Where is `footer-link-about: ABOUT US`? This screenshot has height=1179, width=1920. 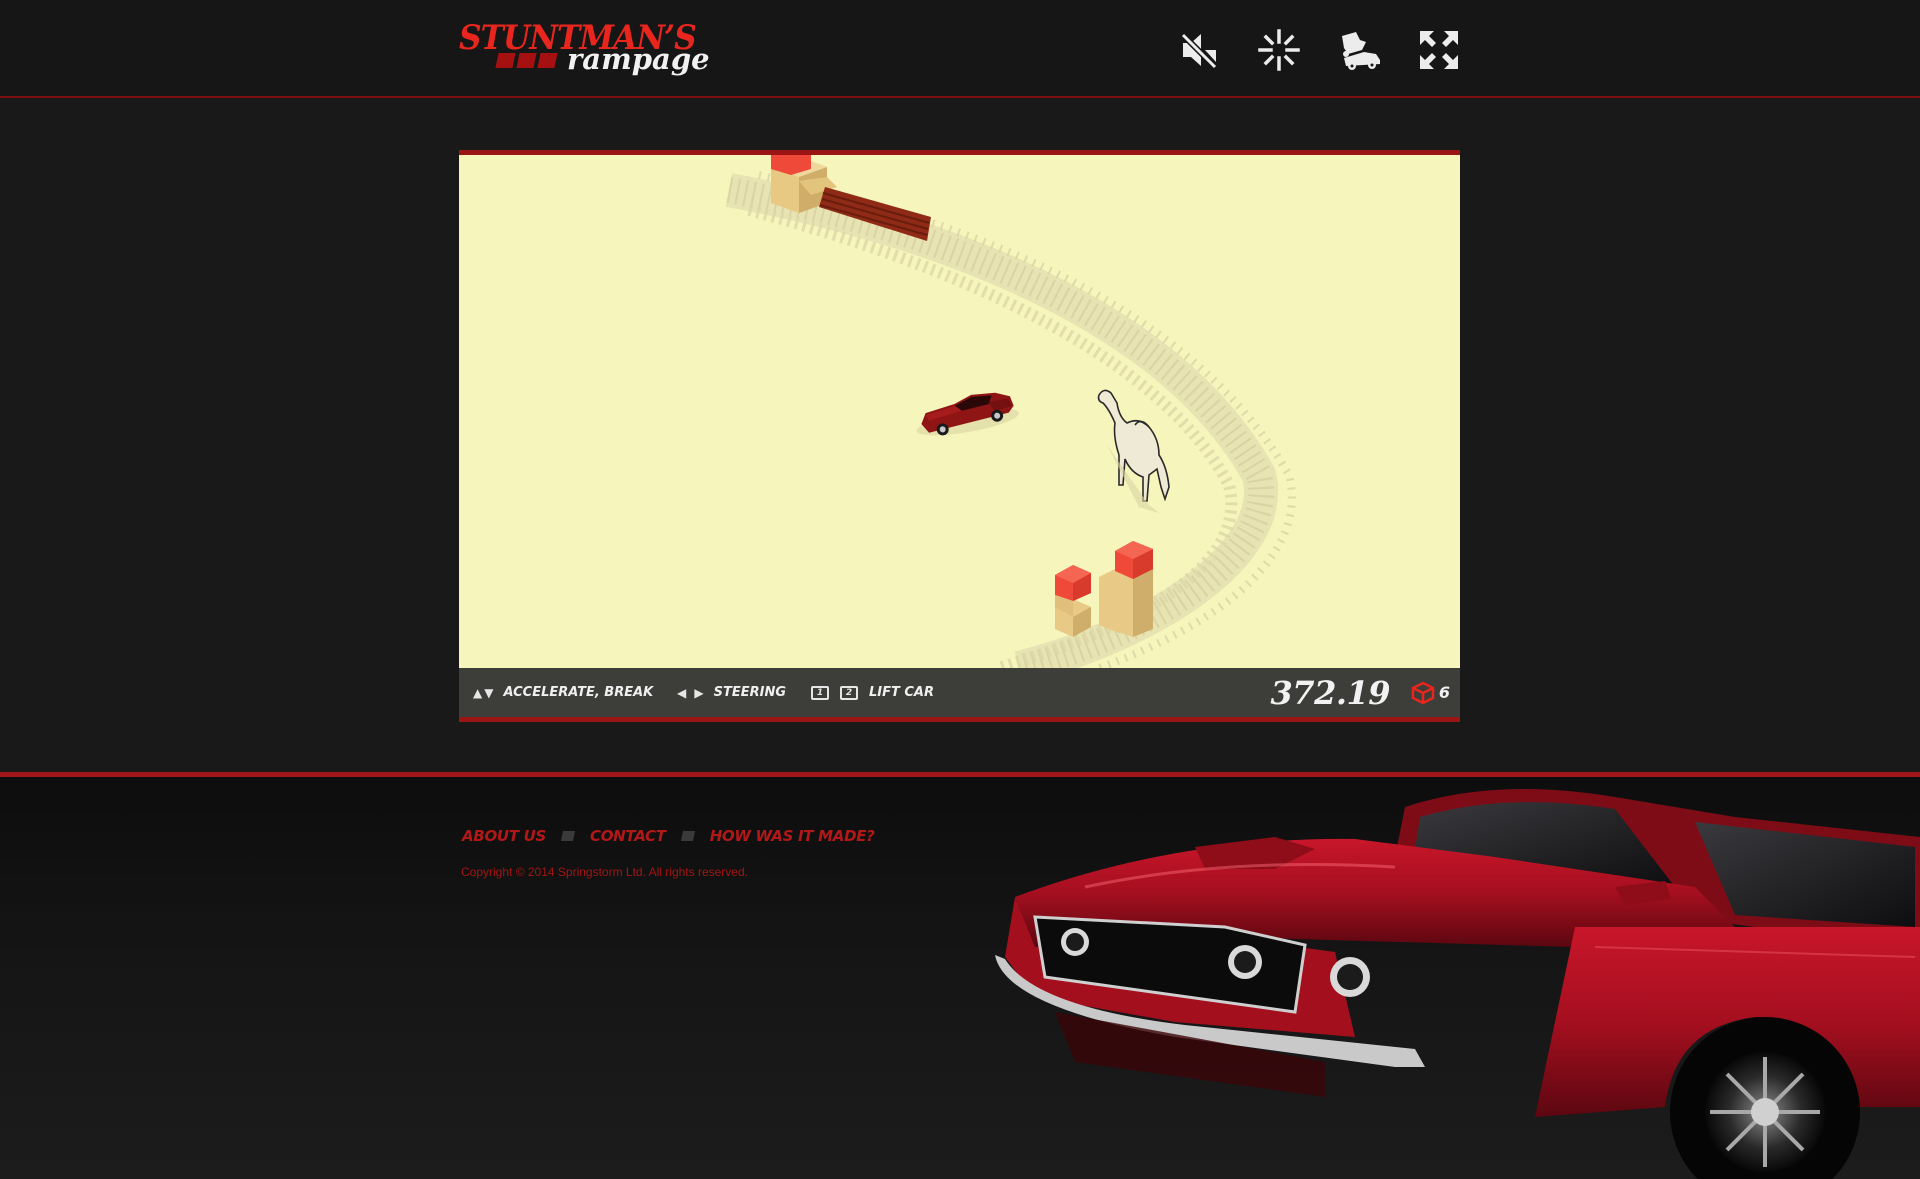 footer-link-about: ABOUT US is located at coordinates (504, 836).